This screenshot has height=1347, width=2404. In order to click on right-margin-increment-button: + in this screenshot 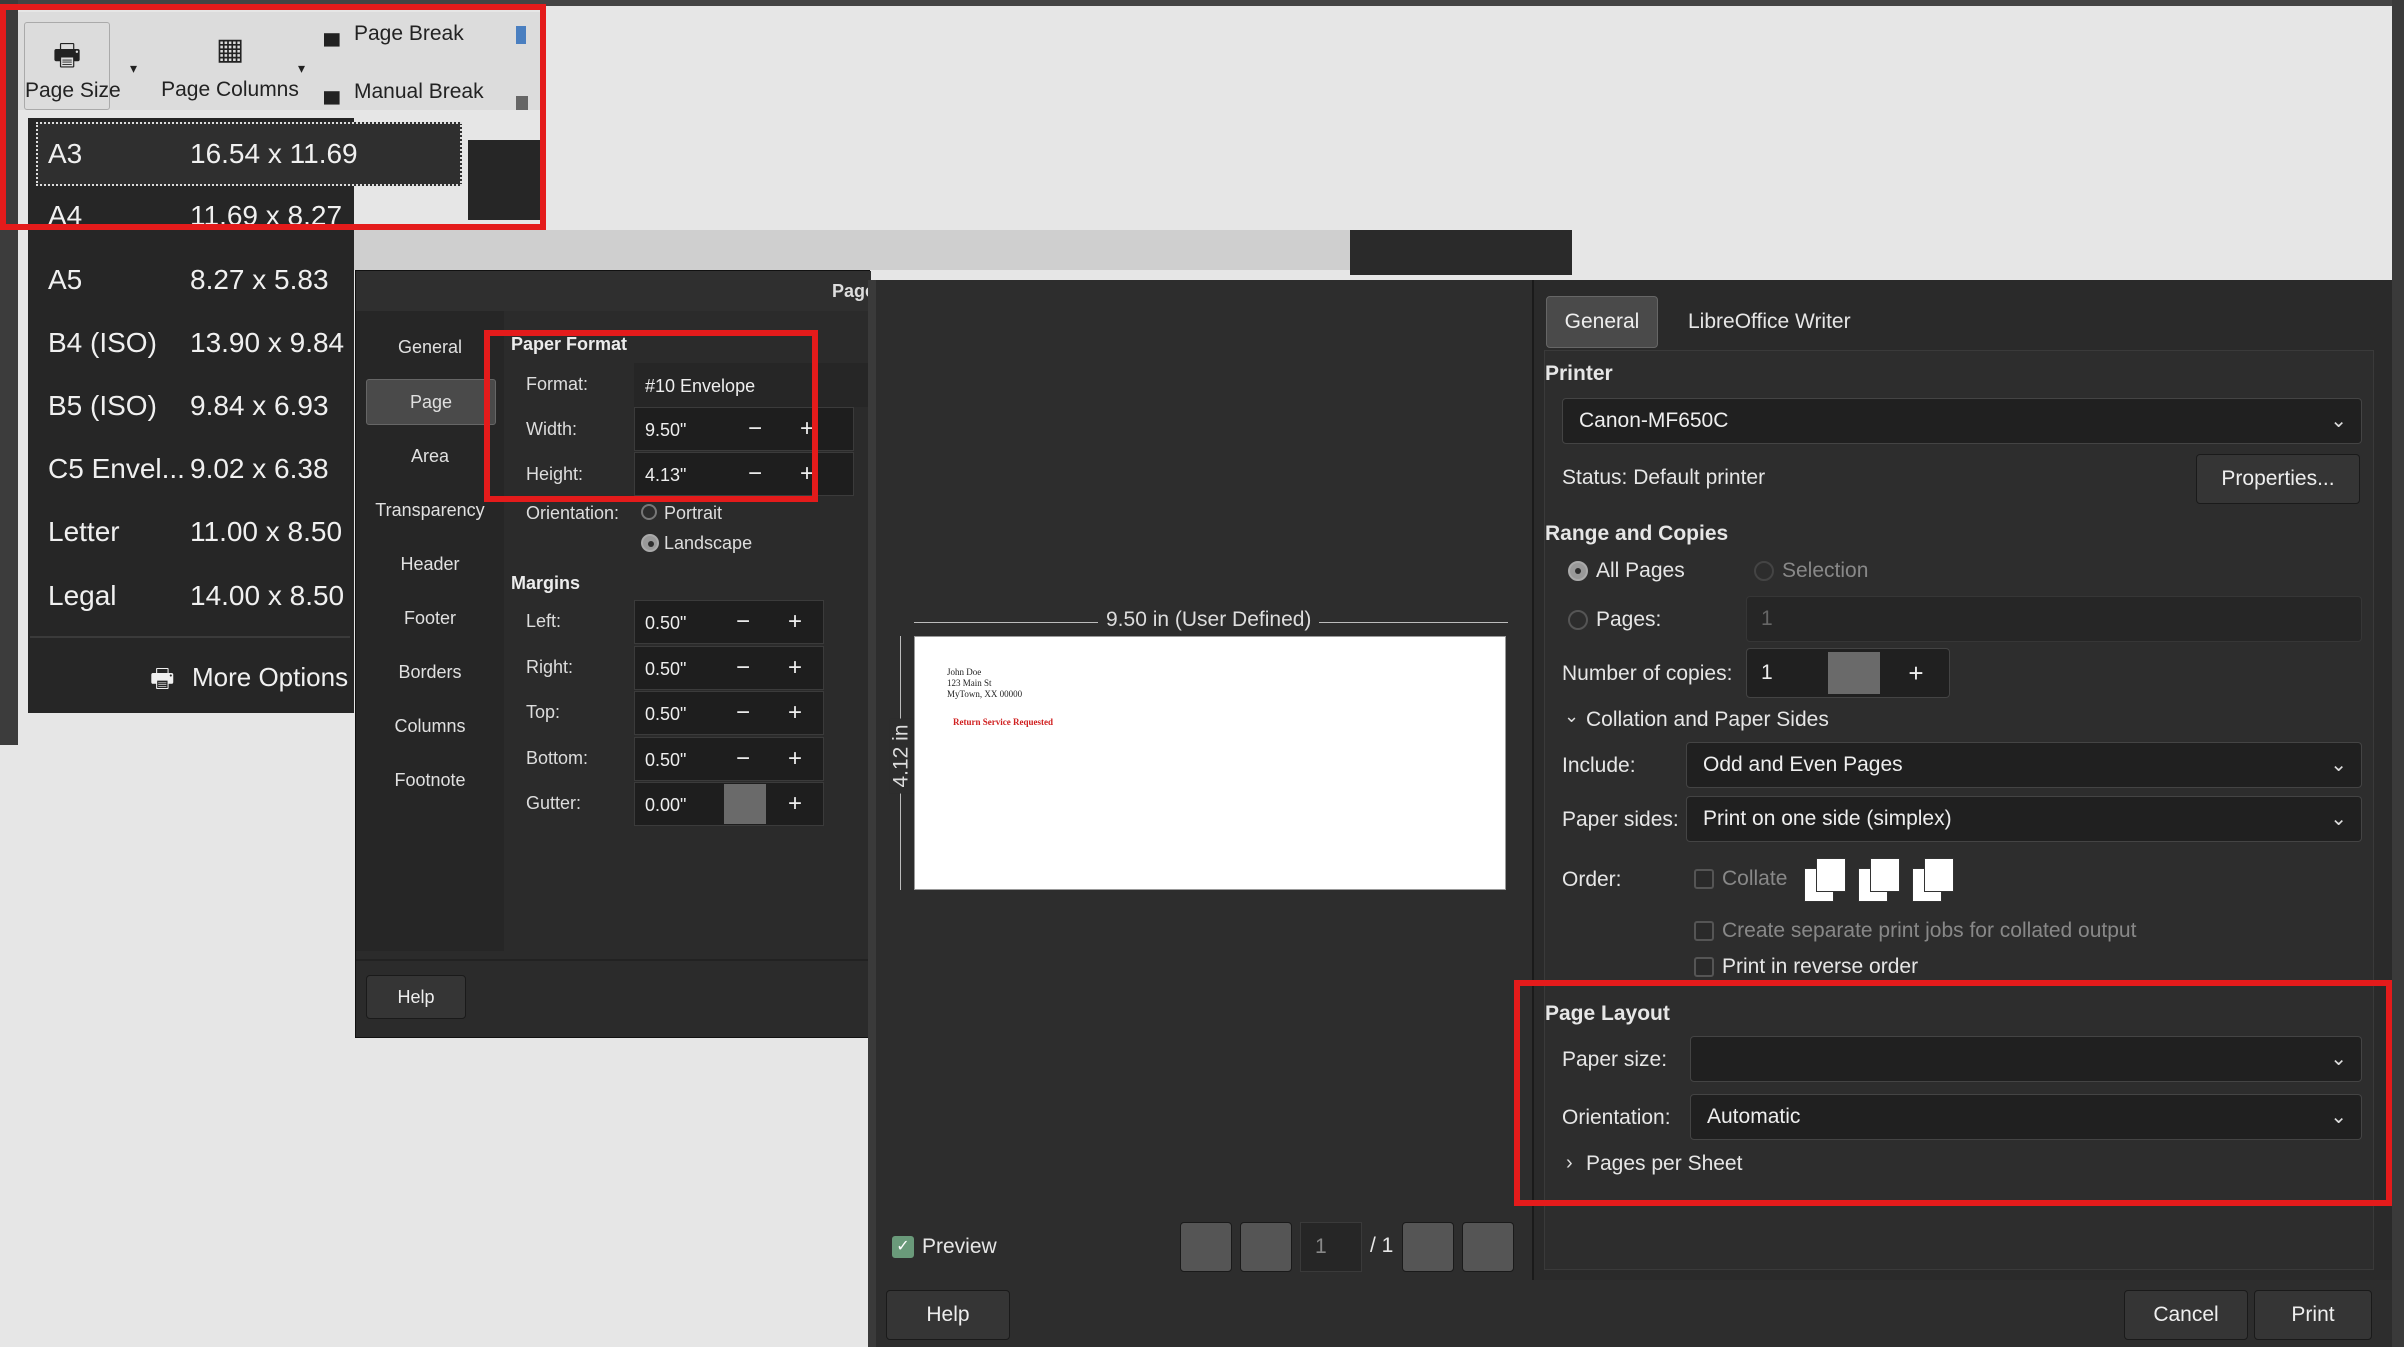, I will do `click(795, 668)`.